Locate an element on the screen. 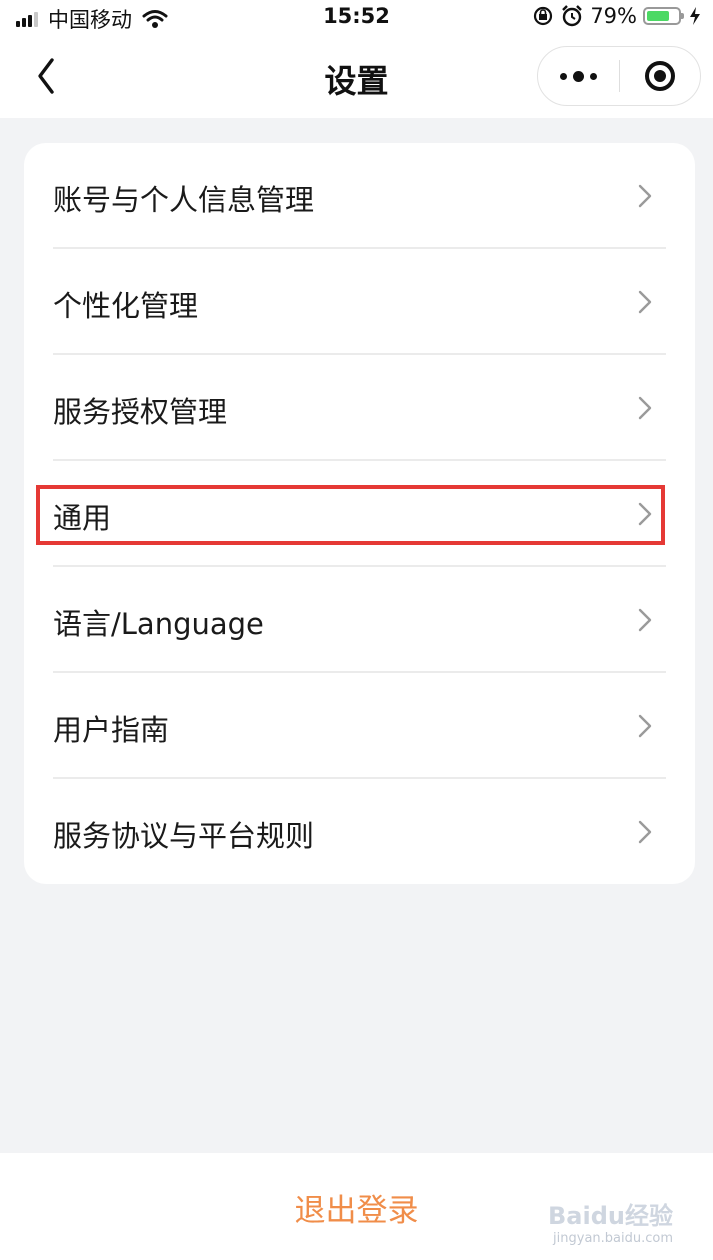 Image resolution: width=713 pixels, height=1260 pixels. watermark-text: Baidu经验 is located at coordinates (610, 1216).